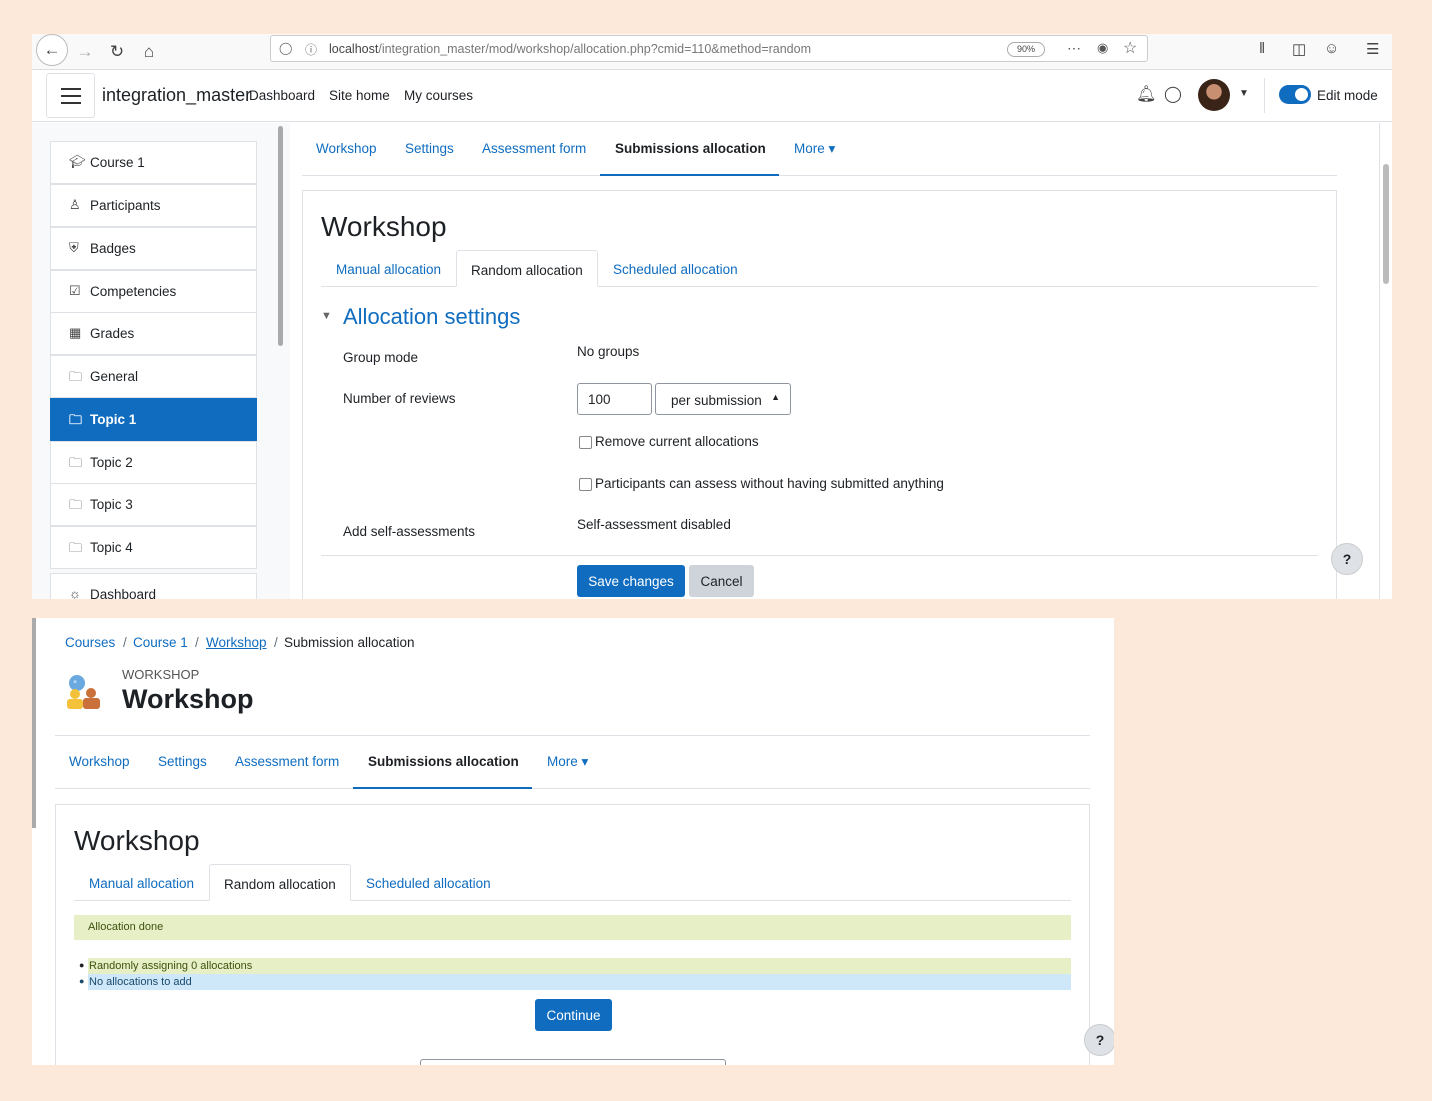 The image size is (1432, 1101). I want to click on avatar, so click(1214, 95).